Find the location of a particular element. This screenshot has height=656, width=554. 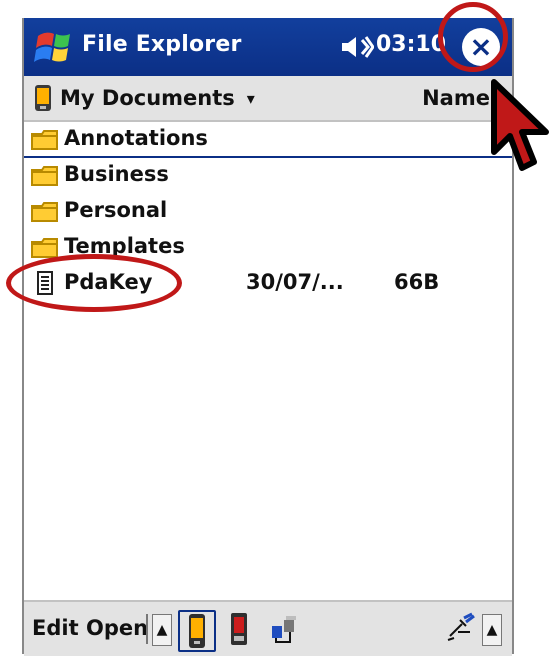

bottom-toolbar: Edit Open ▲ ▲ is located at coordinates (268, 628).